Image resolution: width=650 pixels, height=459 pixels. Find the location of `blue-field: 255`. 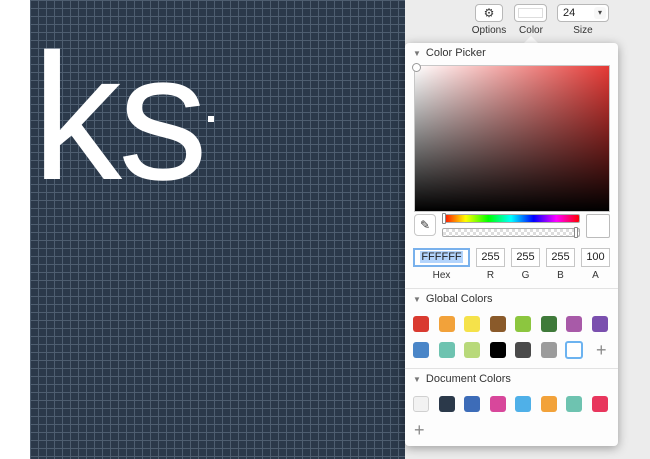

blue-field: 255 is located at coordinates (560, 257).